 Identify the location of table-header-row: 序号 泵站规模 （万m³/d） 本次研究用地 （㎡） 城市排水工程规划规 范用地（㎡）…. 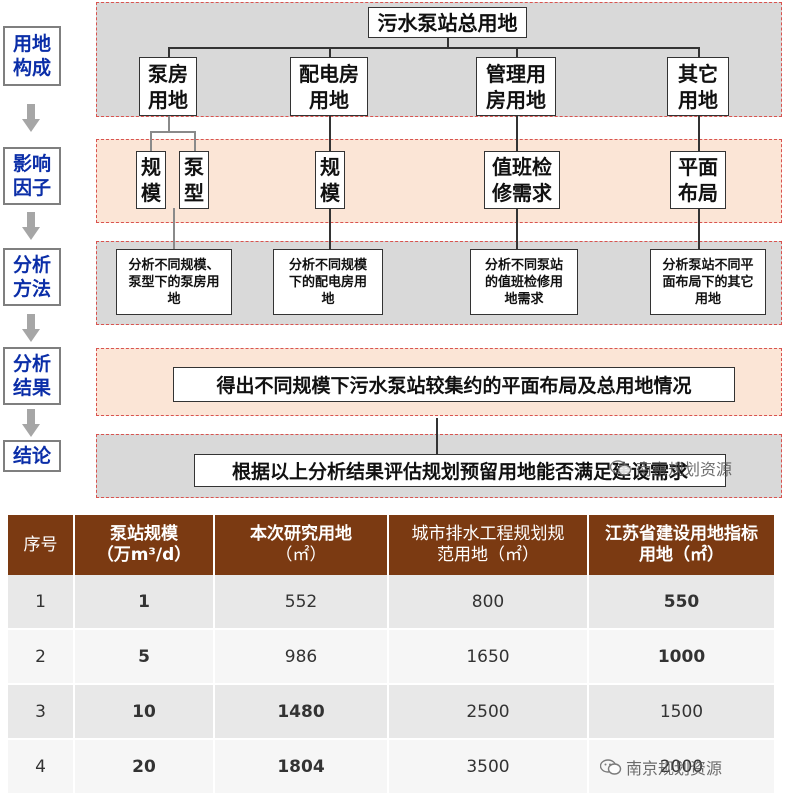
(392, 545).